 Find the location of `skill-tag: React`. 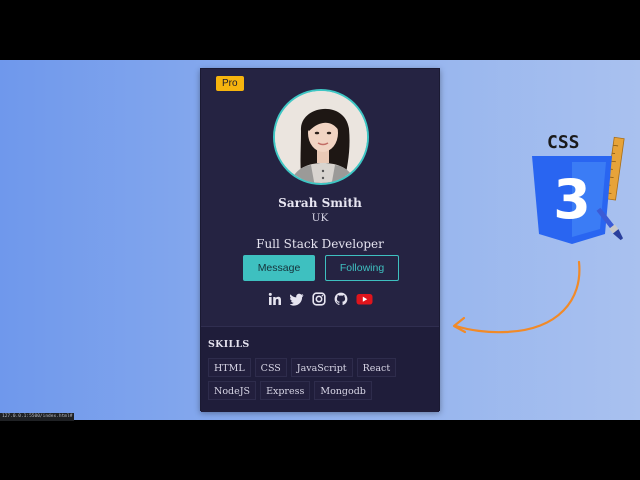

skill-tag: React is located at coordinates (376, 367).